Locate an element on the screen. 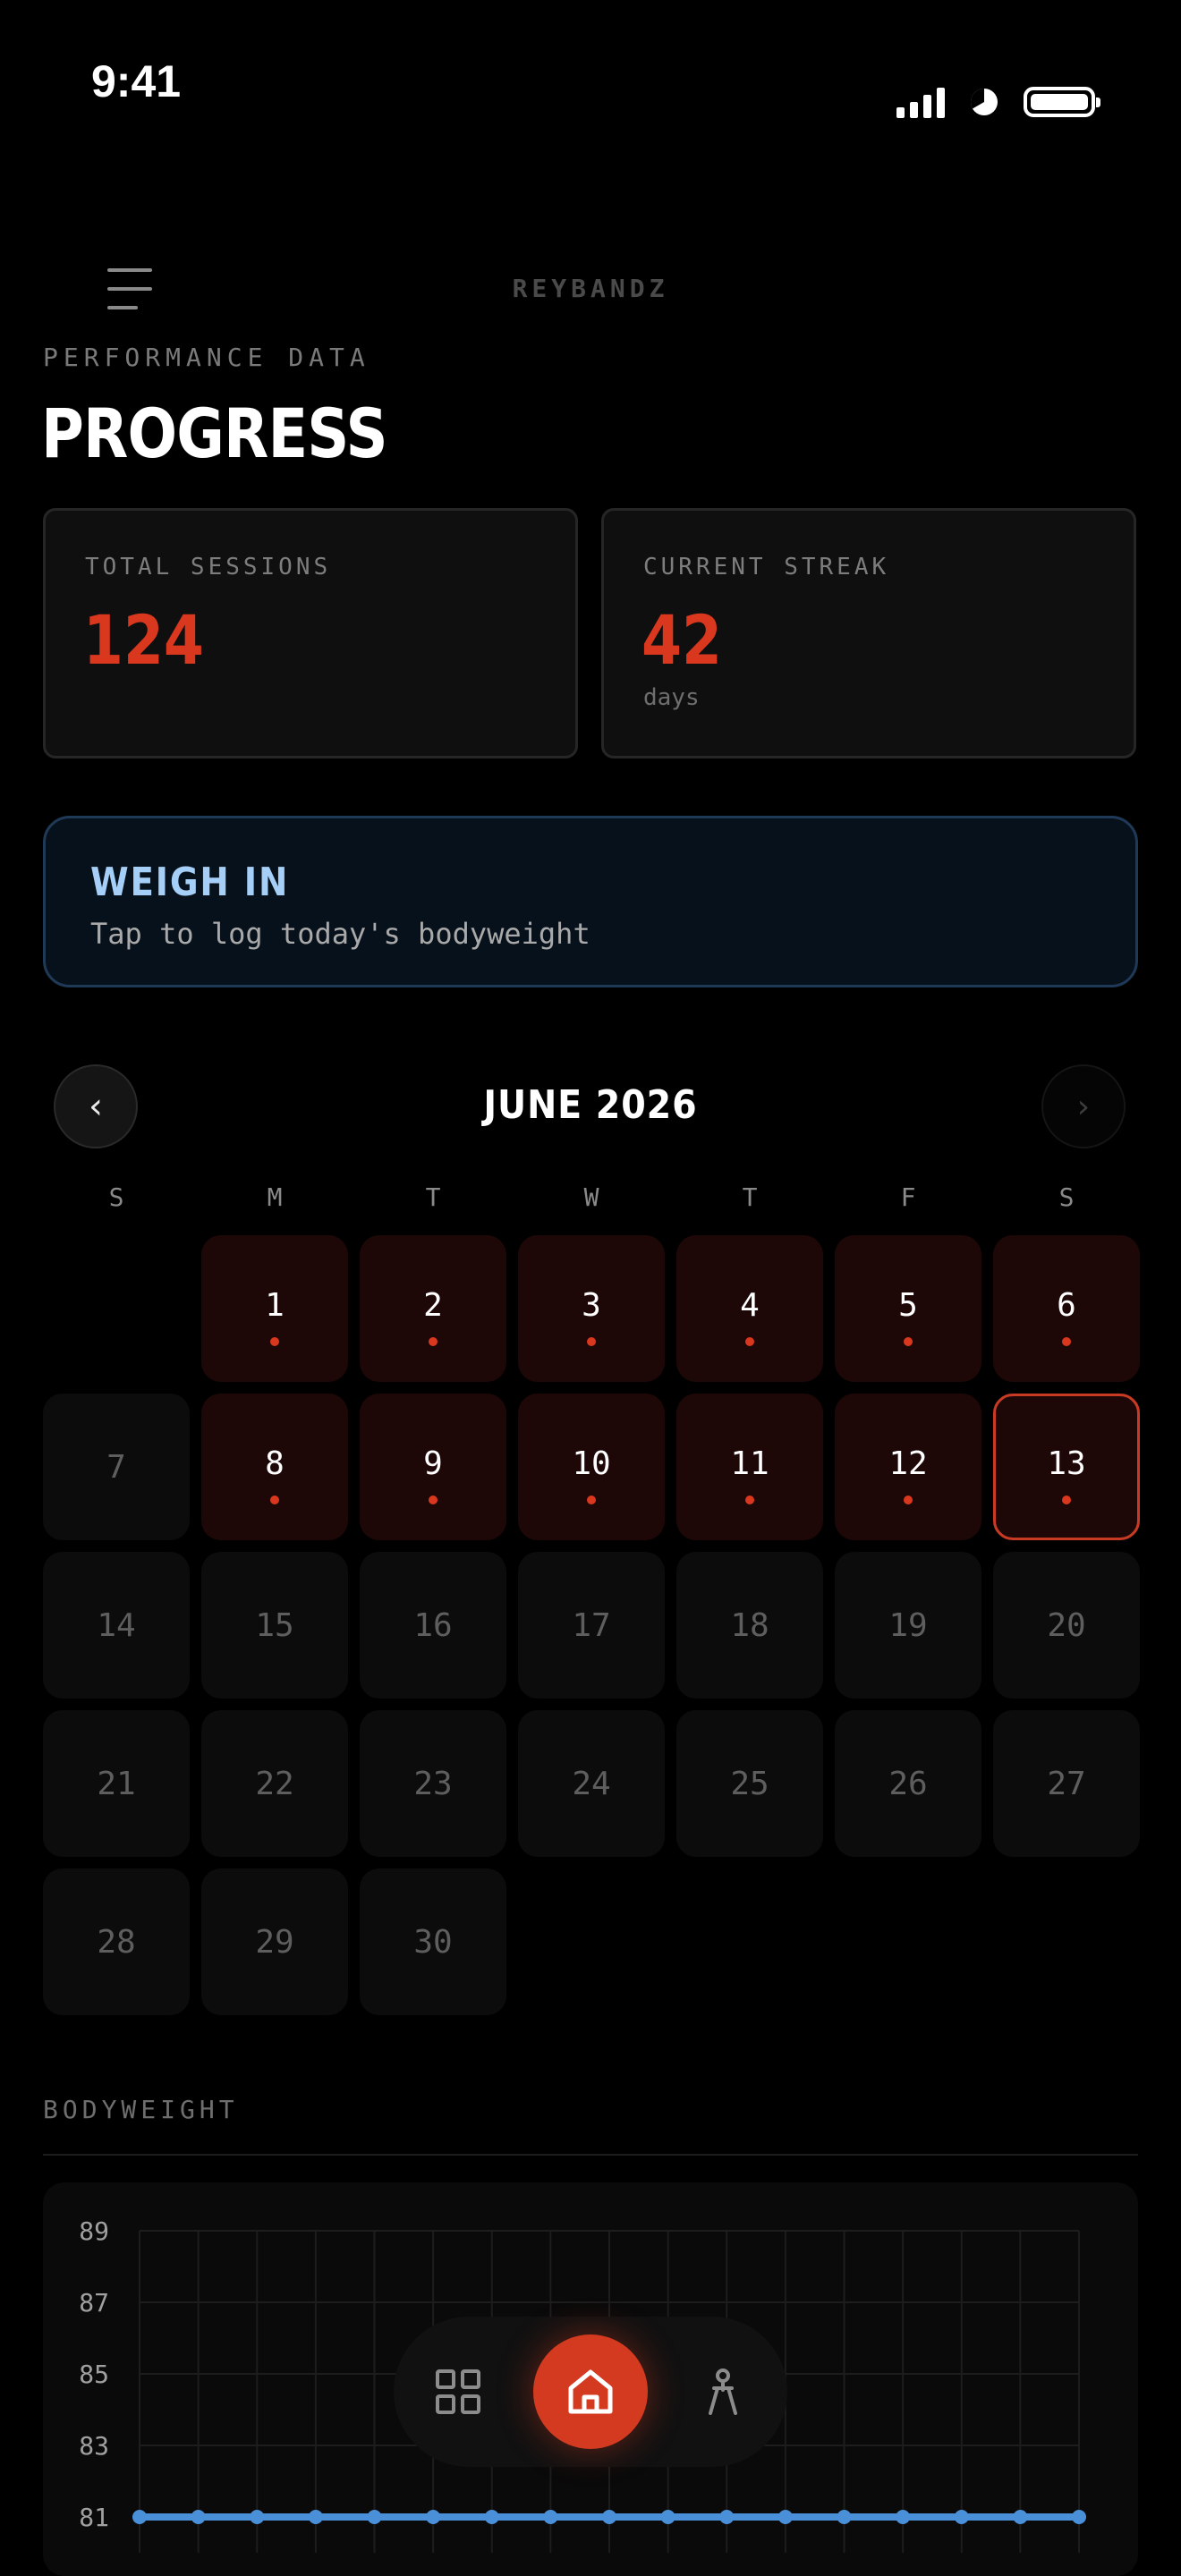 This screenshot has height=2576, width=1181. y-tick-label: 83 is located at coordinates (94, 2446).